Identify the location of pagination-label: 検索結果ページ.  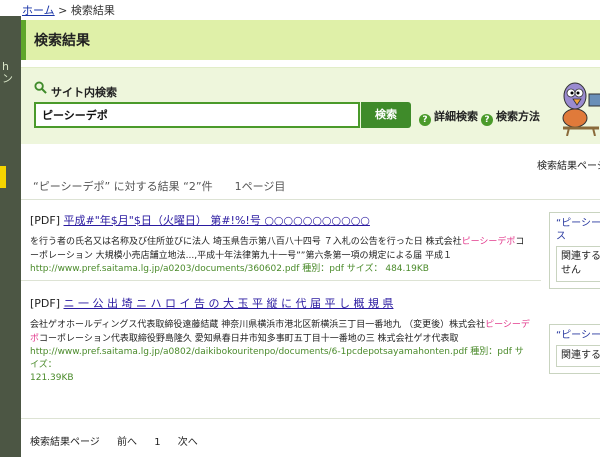
(65, 442).